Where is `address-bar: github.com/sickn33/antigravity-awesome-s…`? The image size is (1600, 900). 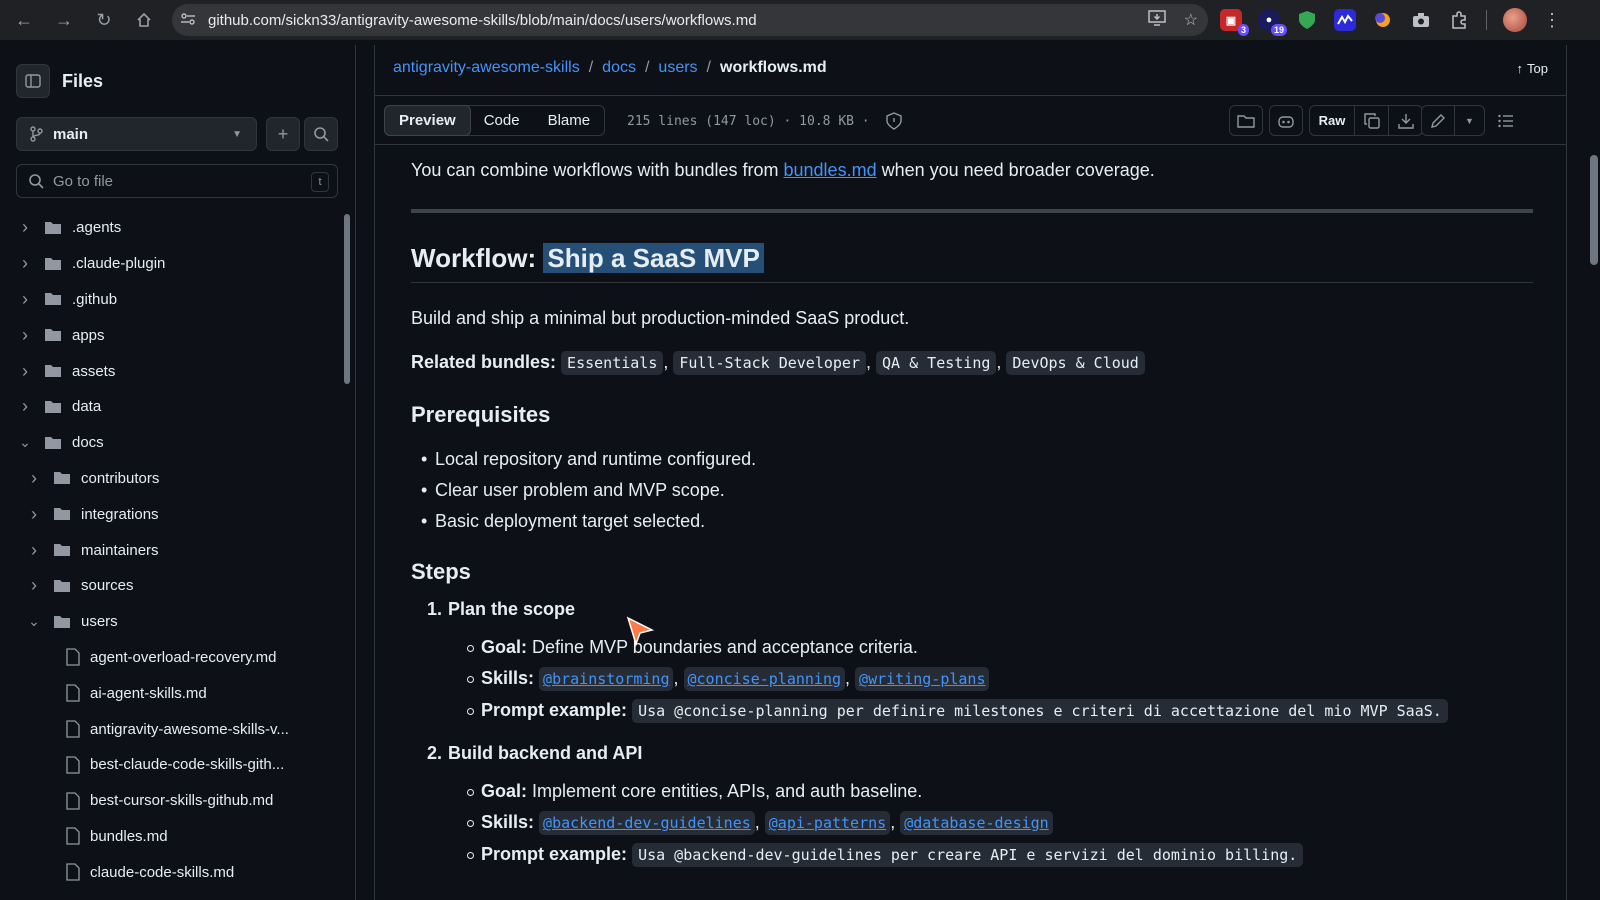 address-bar: github.com/sickn33/antigravity-awesome-s… is located at coordinates (690, 20).